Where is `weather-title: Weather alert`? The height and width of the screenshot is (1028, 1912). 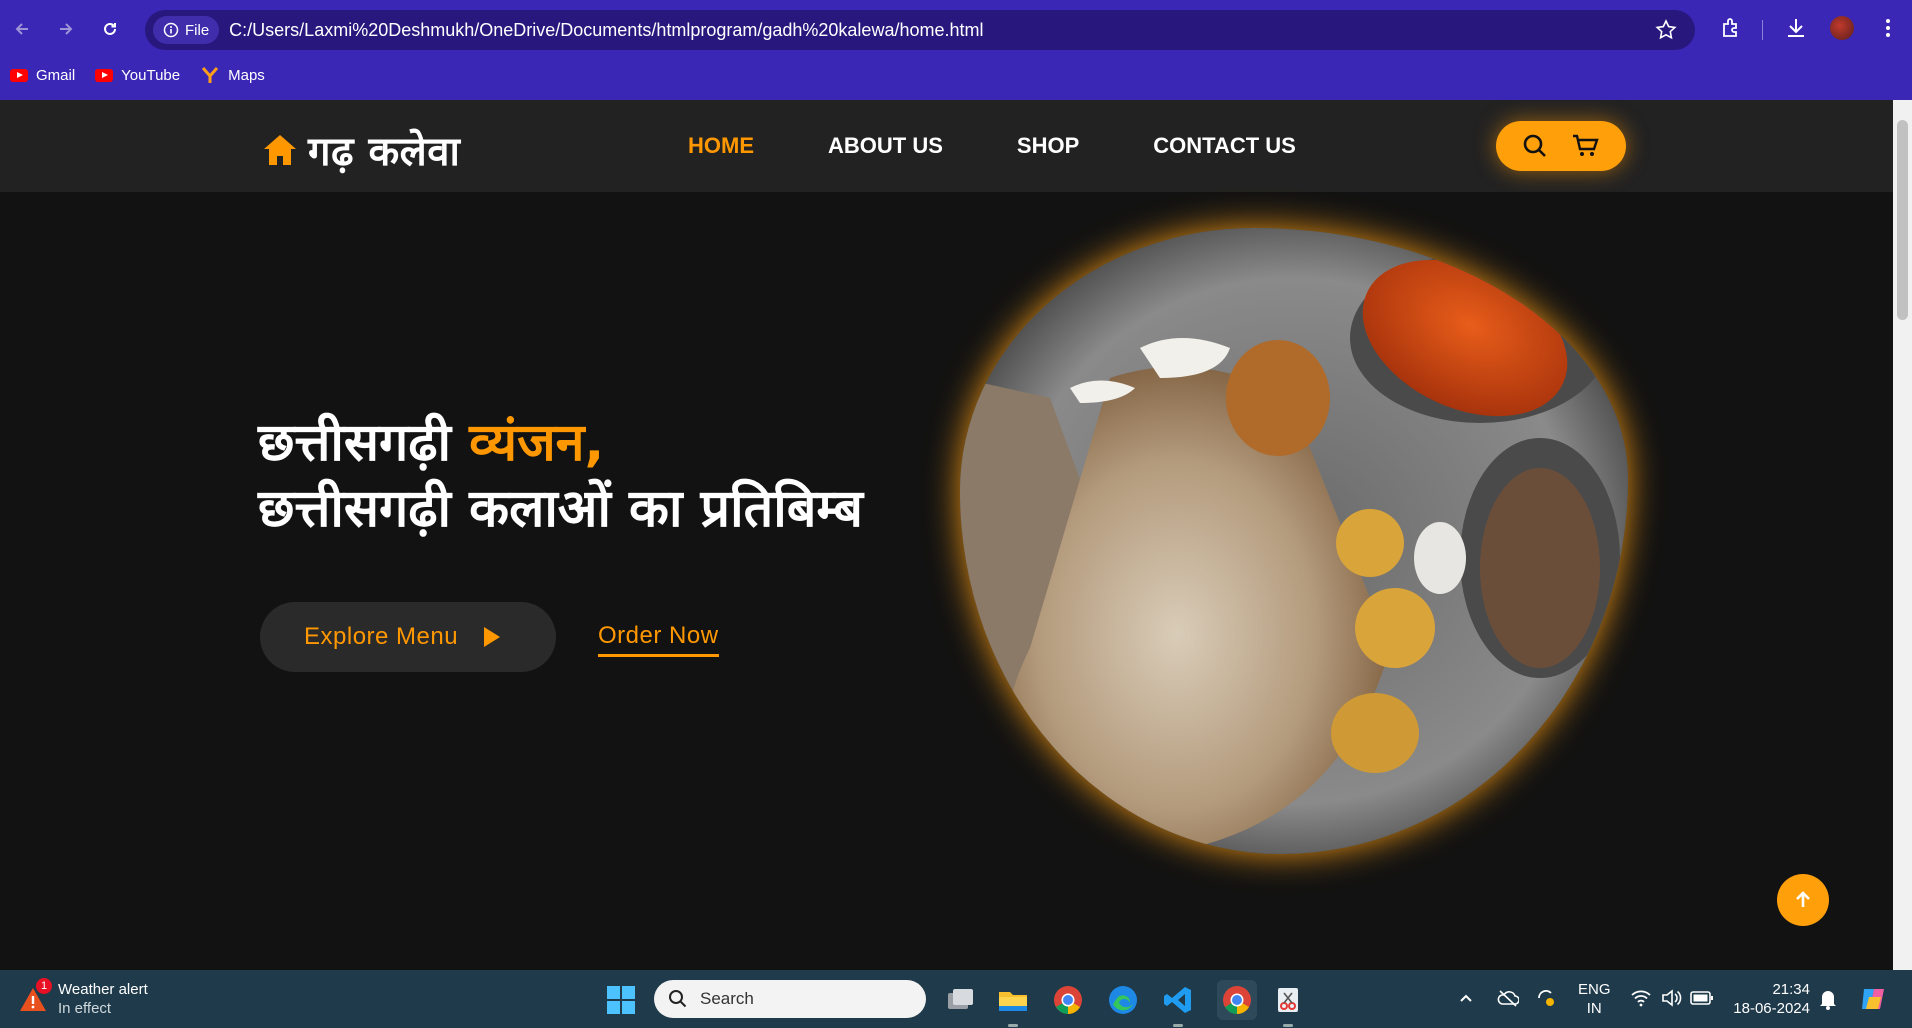 weather-title: Weather alert is located at coordinates (103, 989).